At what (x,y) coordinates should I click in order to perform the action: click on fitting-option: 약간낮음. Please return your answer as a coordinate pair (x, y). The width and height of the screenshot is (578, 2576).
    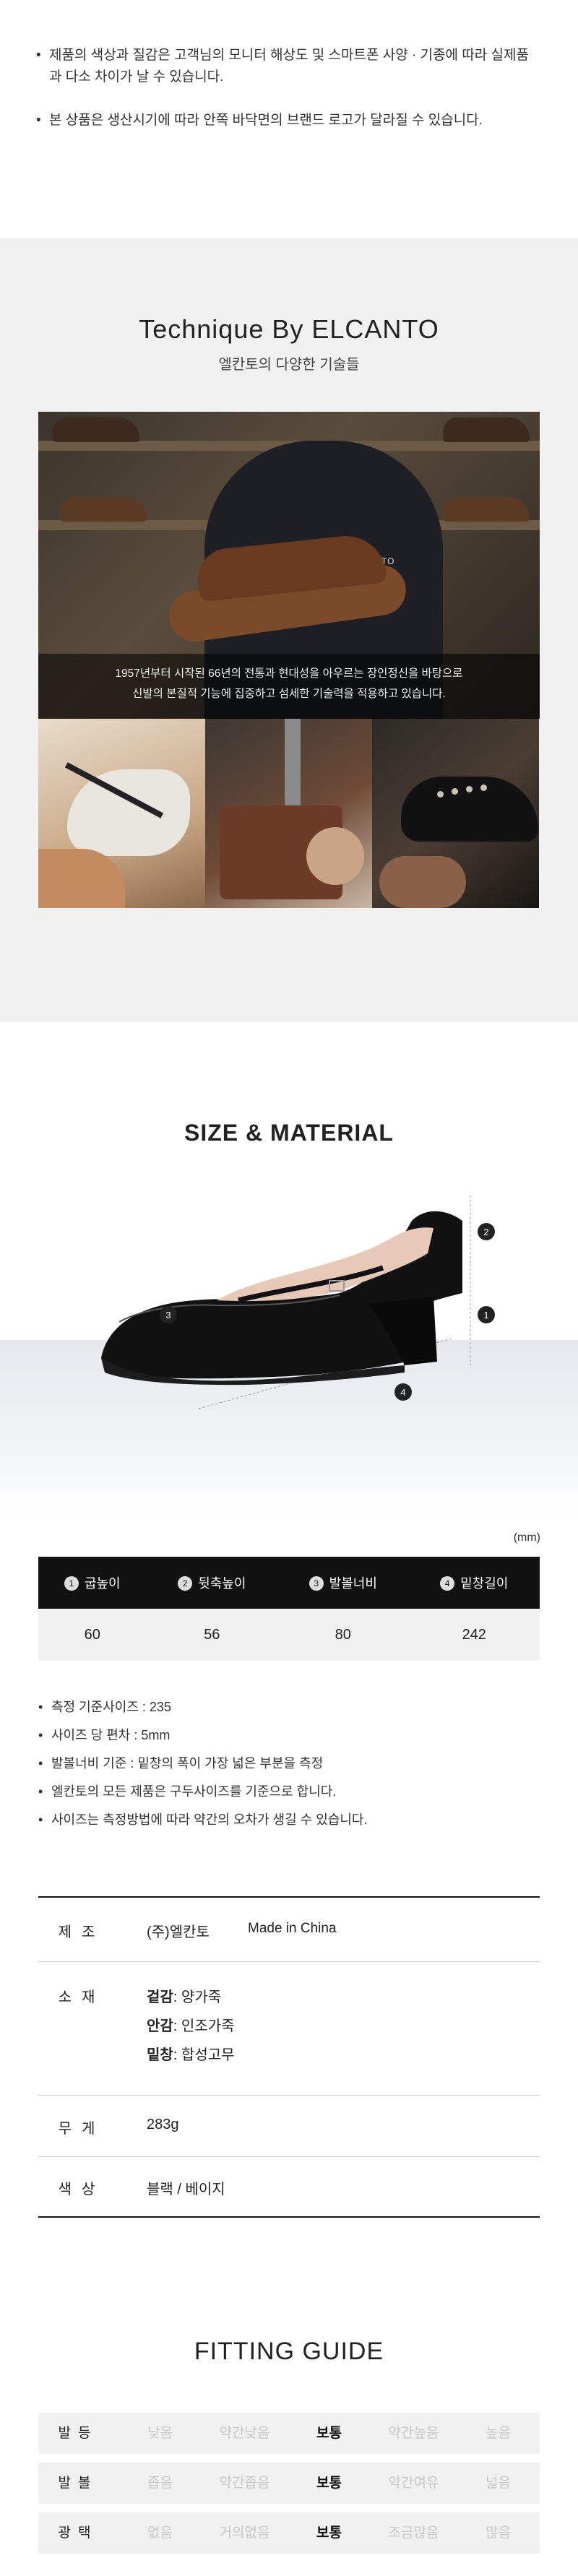
    Looking at the image, I should click on (244, 2434).